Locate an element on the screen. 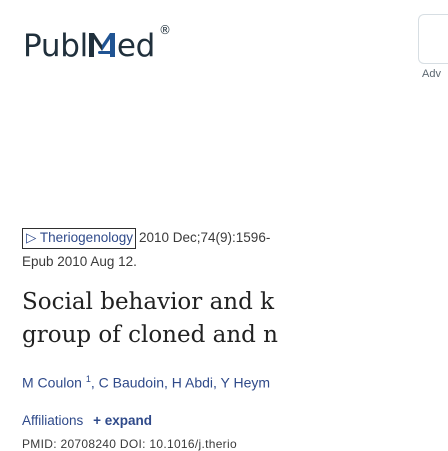  epub-date: Epub 2010 Aug 12. is located at coordinates (79, 261).